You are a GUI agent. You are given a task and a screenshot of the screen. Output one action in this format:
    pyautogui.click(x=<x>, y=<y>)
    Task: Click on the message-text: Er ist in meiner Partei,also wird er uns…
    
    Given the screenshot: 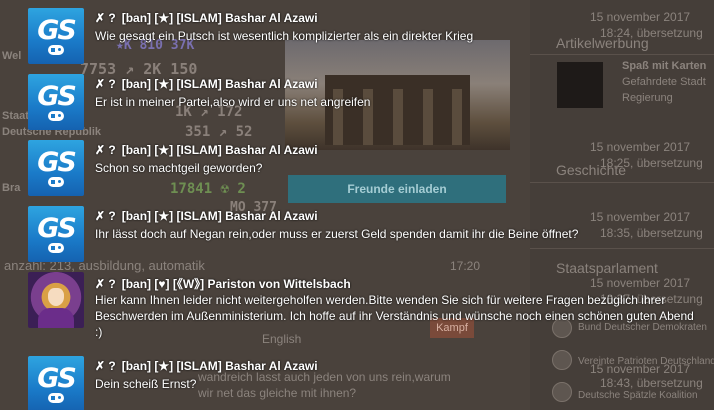 What is the action you would take?
    pyautogui.click(x=233, y=102)
    